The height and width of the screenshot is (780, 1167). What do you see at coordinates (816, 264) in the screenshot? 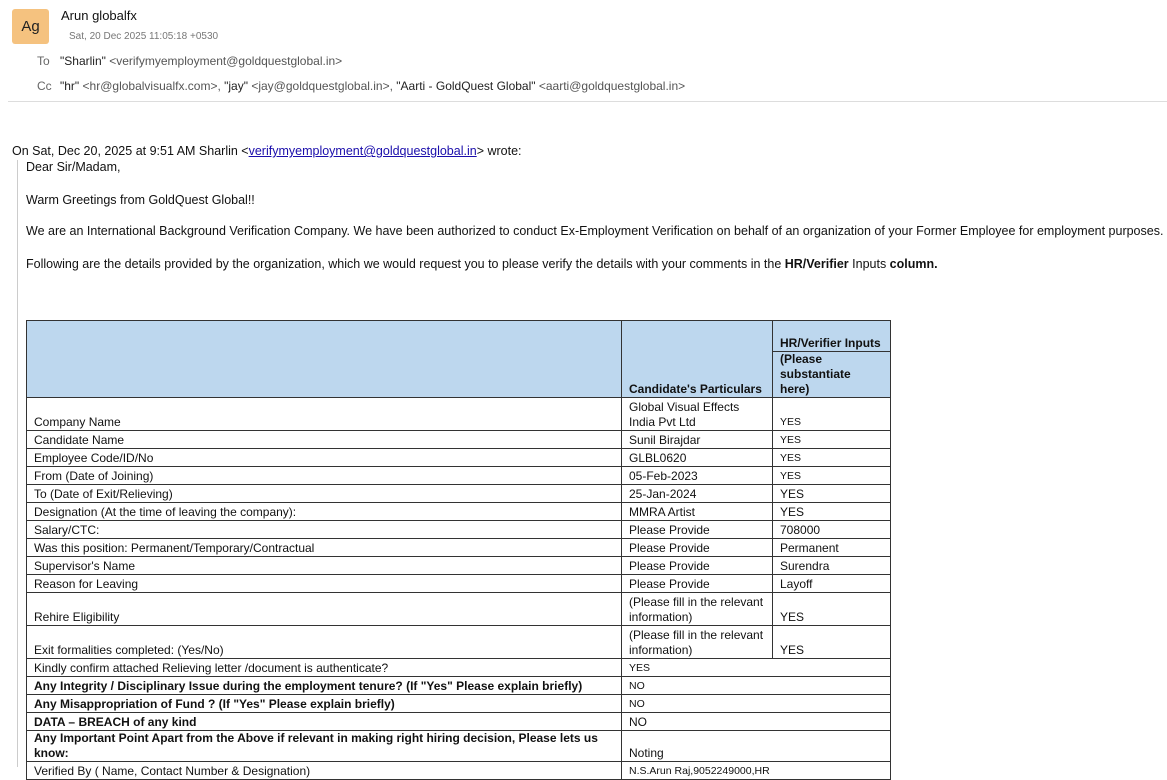
I see `p4b: HR/Verifier` at bounding box center [816, 264].